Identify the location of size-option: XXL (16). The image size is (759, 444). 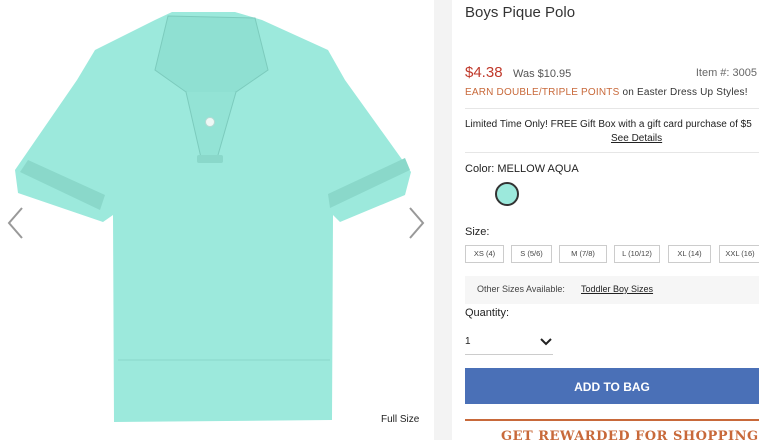
(739, 254).